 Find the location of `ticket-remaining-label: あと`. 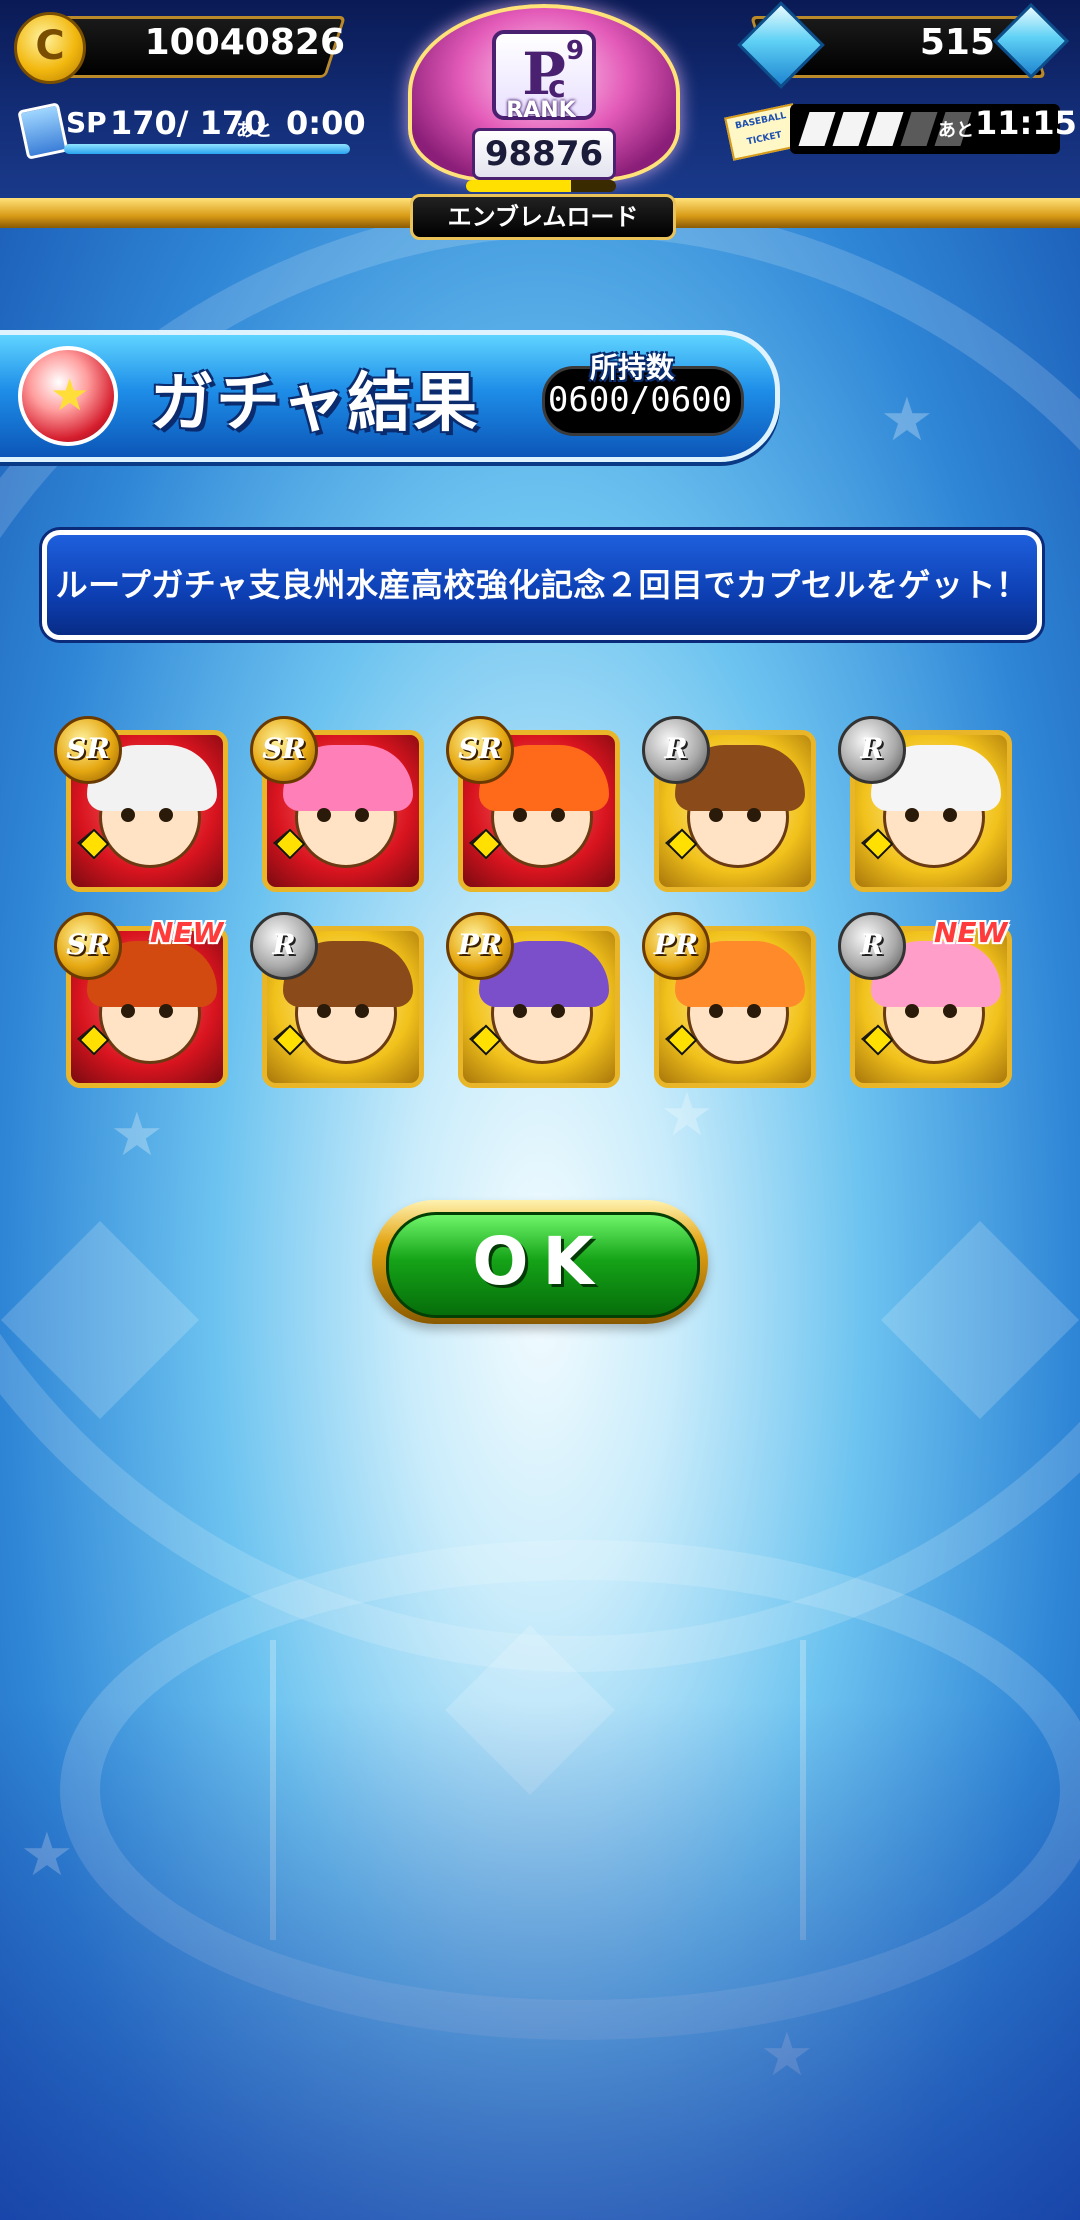

ticket-remaining-label: あと is located at coordinates (956, 130).